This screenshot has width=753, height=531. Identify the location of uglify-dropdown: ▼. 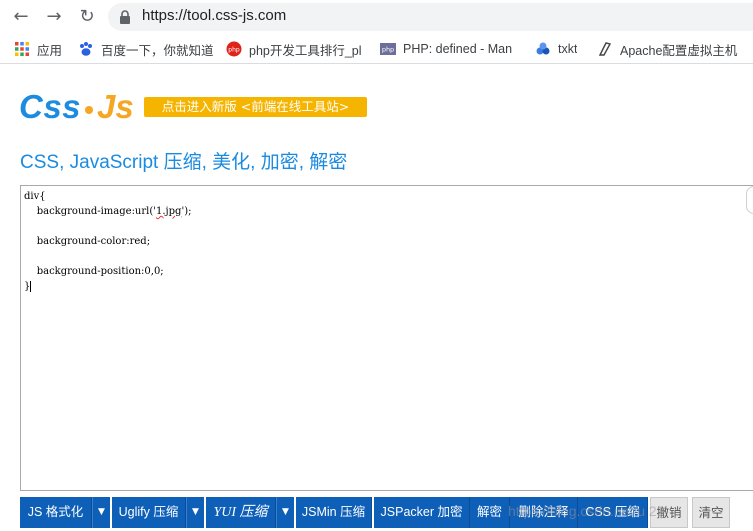
(195, 512).